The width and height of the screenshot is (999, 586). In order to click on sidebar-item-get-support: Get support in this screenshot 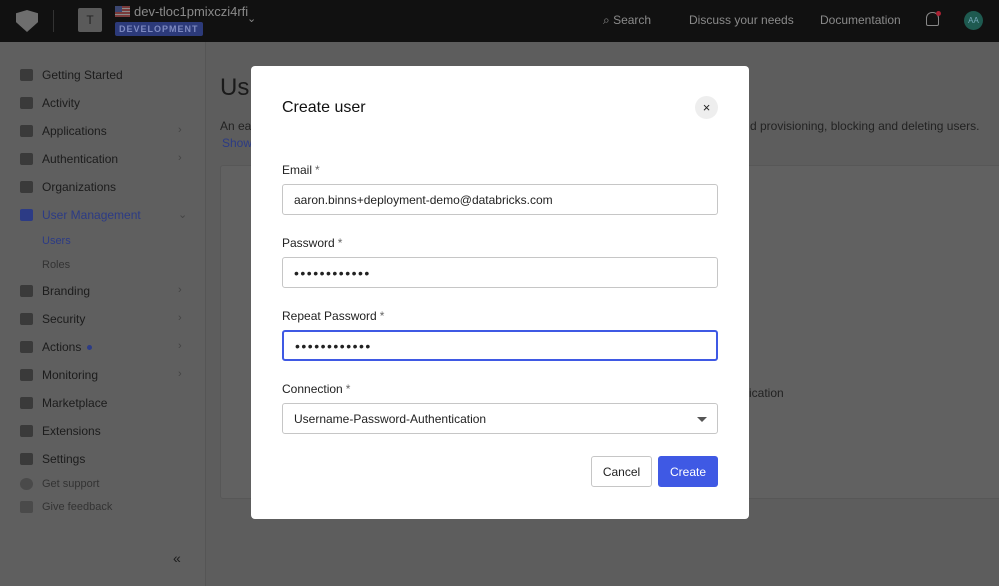, I will do `click(59, 484)`.